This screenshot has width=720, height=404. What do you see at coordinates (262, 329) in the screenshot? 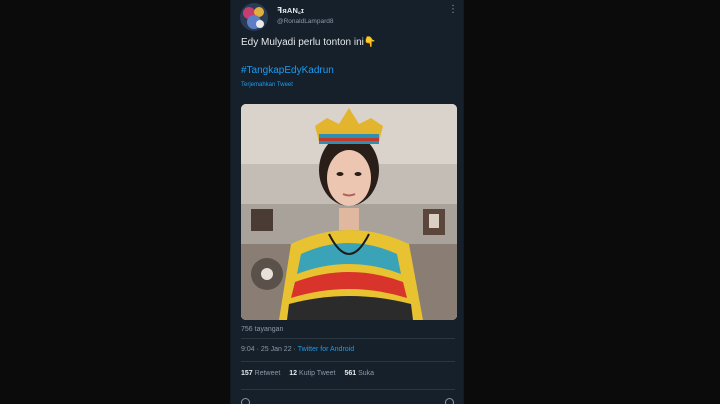
I see `view-count: 756 tayangan` at bounding box center [262, 329].